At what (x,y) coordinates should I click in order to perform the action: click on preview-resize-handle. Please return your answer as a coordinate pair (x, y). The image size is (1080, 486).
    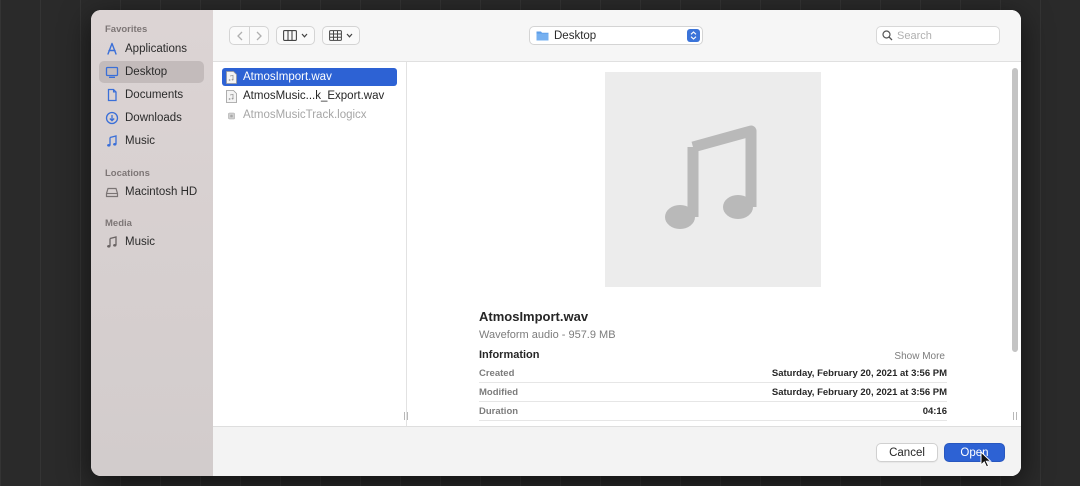
    Looking at the image, I should click on (1015, 417).